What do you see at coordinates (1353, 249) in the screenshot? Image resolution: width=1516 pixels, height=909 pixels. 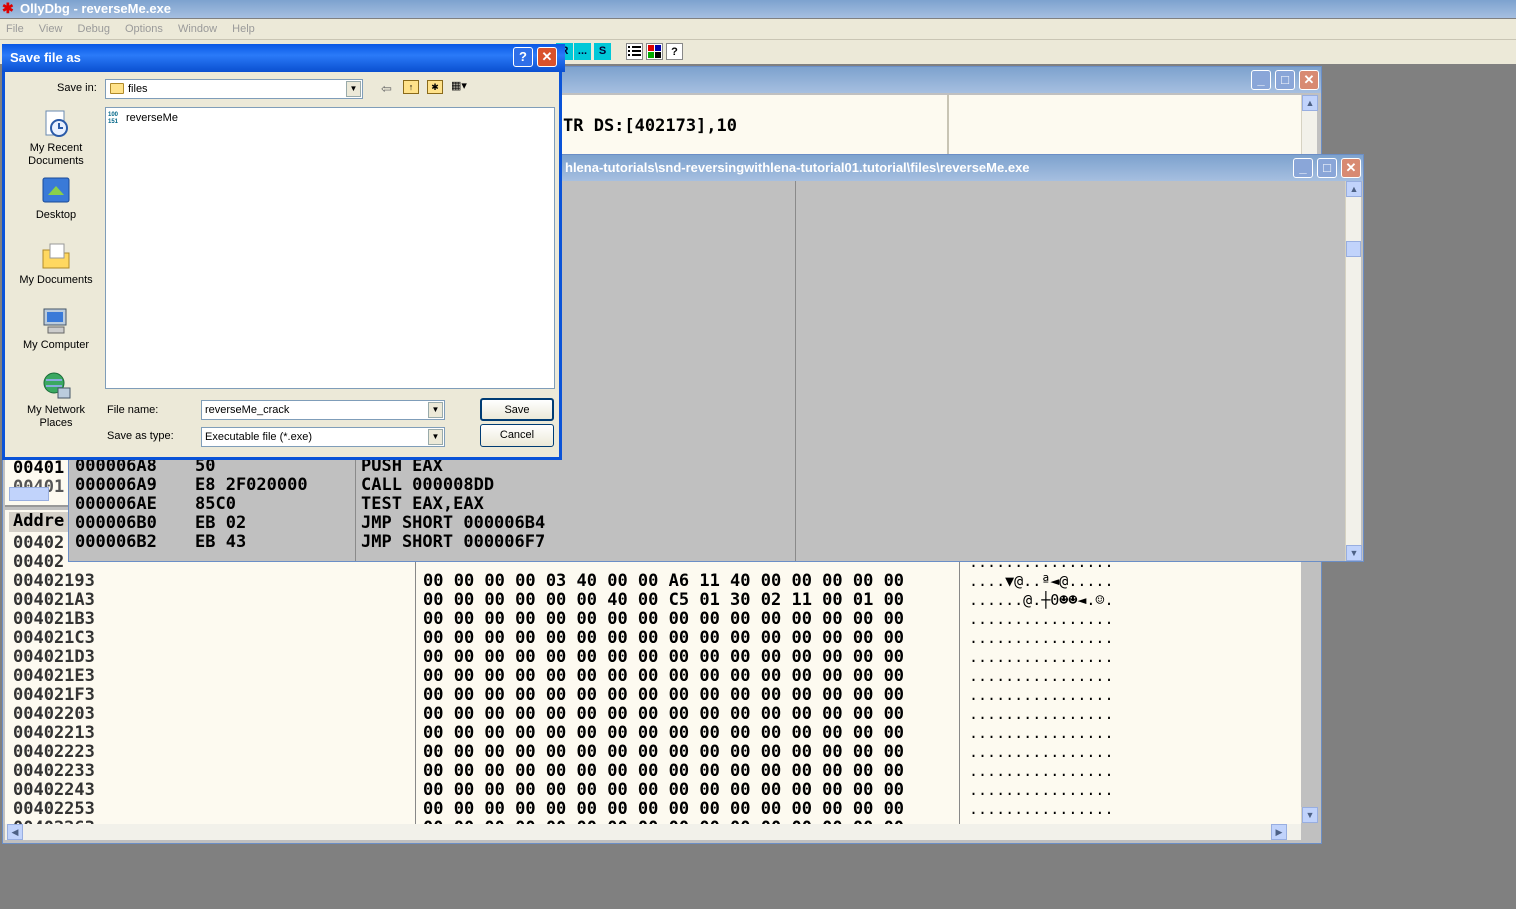 I see `scroll-thumb` at bounding box center [1353, 249].